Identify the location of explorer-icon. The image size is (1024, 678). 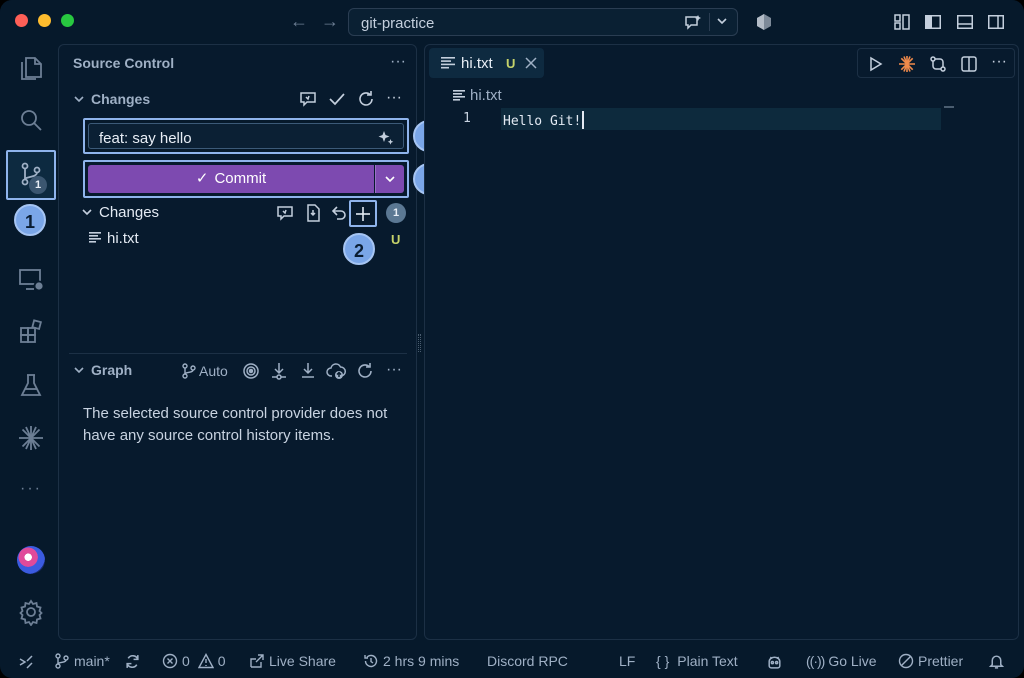
(31, 68).